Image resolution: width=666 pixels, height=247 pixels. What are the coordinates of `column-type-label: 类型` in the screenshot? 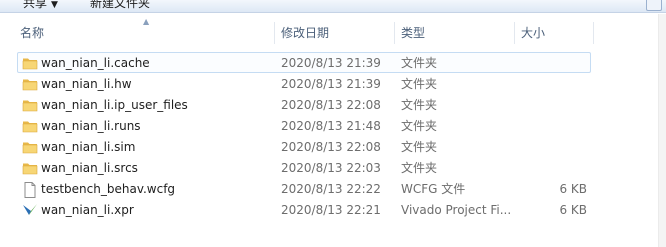 It's located at (413, 33).